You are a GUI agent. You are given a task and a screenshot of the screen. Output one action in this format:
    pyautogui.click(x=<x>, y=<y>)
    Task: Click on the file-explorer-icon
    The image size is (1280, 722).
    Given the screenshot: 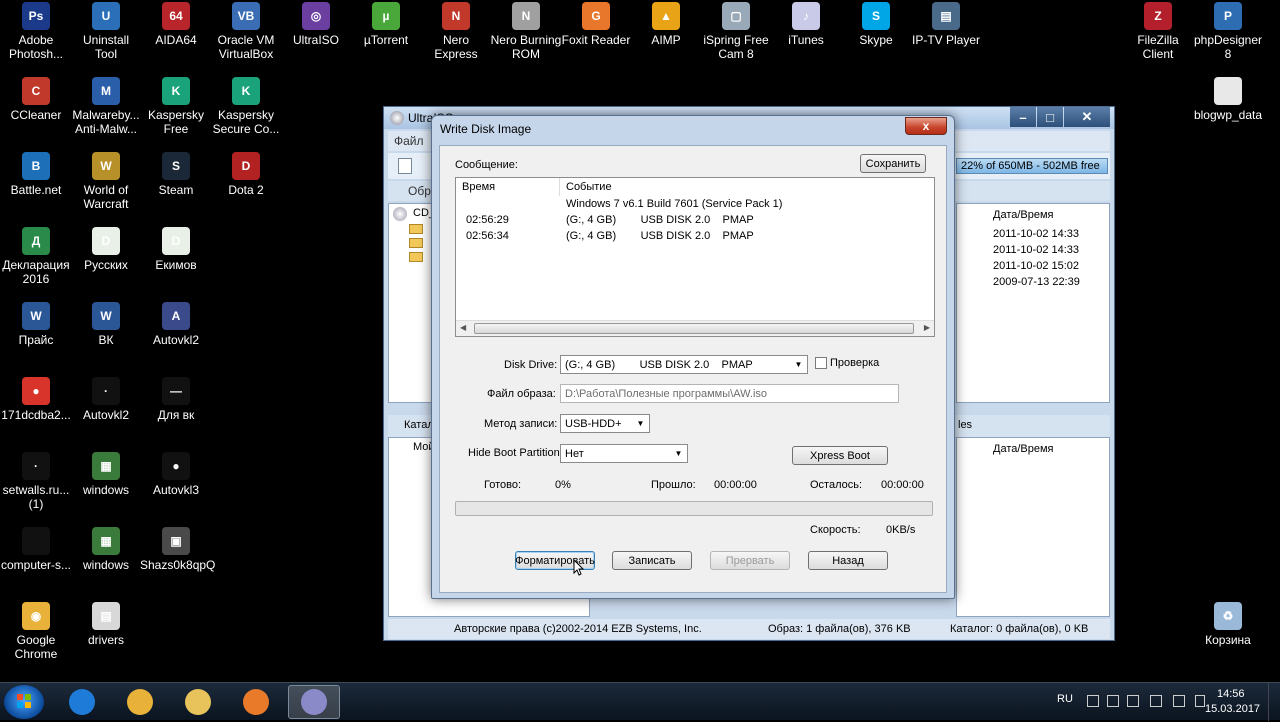 What is the action you would take?
    pyautogui.click(x=198, y=702)
    